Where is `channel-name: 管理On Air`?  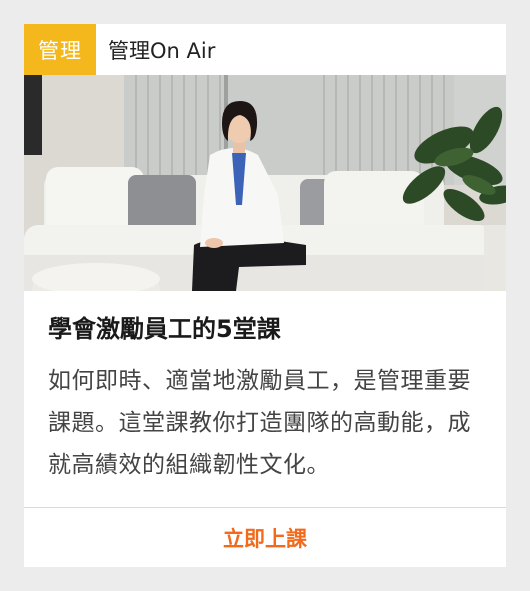 channel-name: 管理On Air is located at coordinates (162, 50).